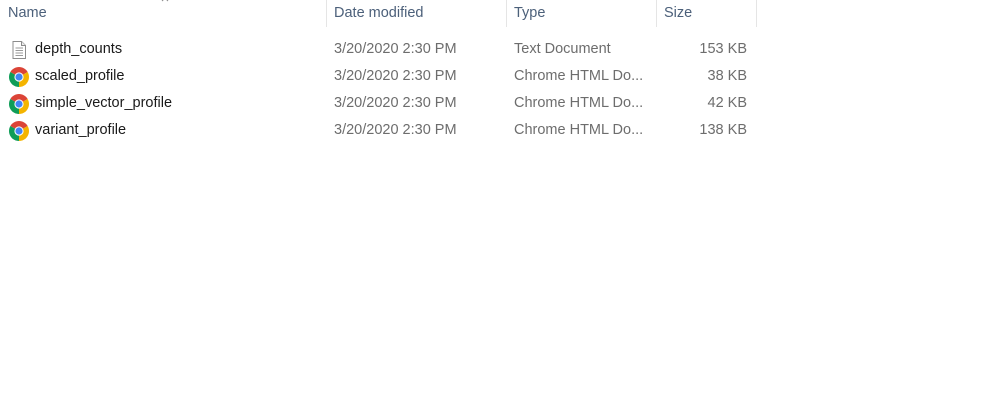 This screenshot has width=984, height=401. I want to click on column-header-name-label: Name, so click(27, 13).